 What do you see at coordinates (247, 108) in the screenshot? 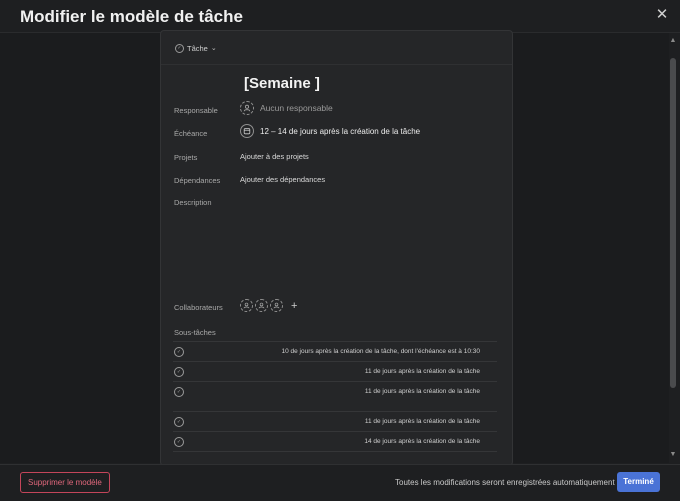
I see `user-icon` at bounding box center [247, 108].